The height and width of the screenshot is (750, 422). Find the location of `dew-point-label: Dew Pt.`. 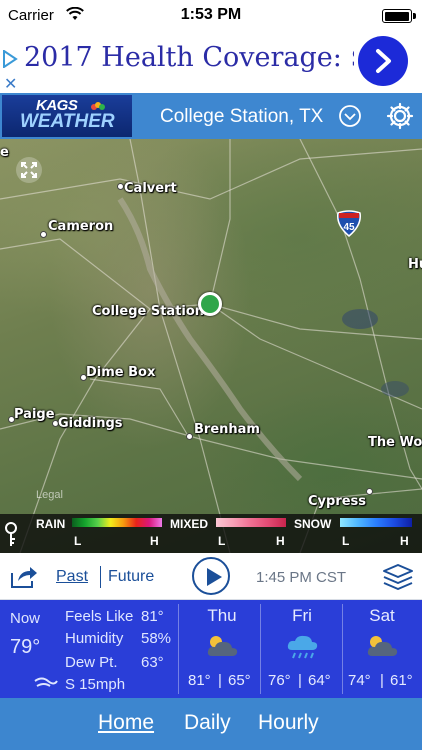

dew-point-label: Dew Pt. is located at coordinates (91, 662).